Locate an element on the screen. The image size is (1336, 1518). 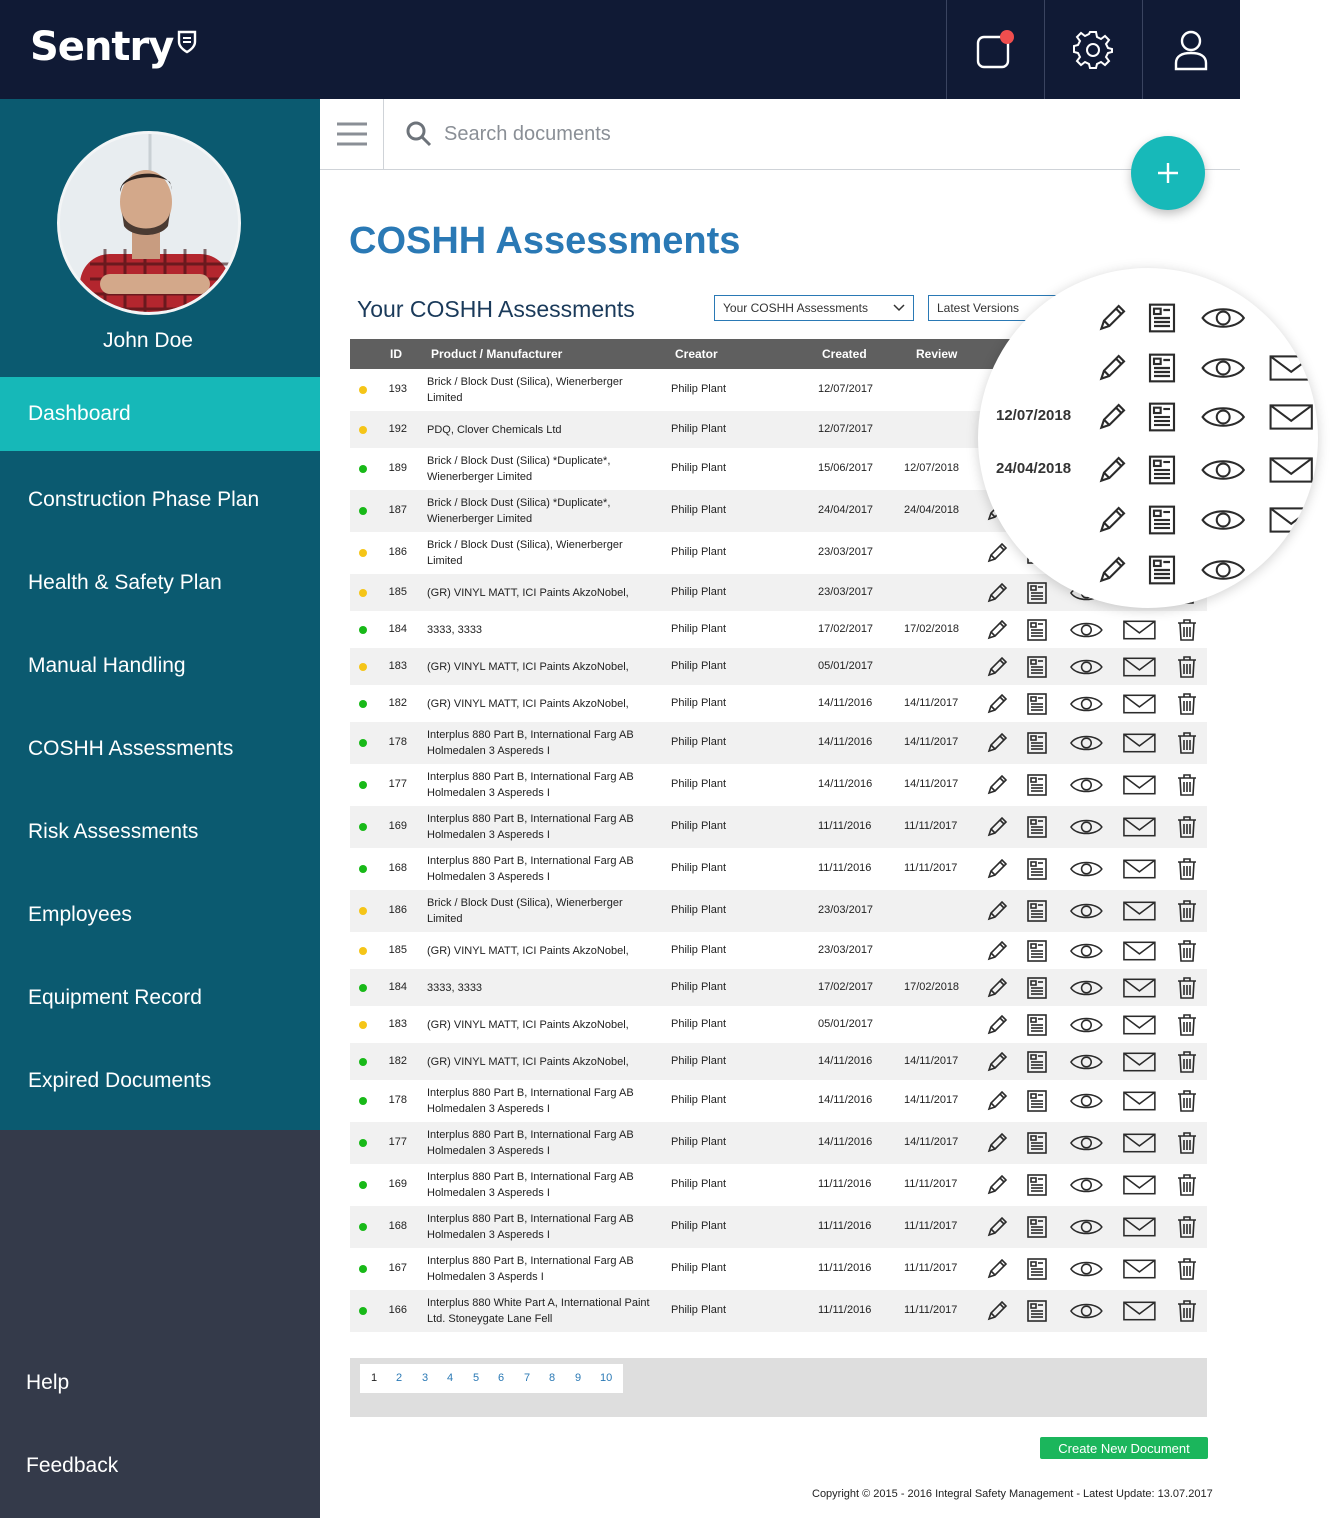
sidebar-item-construction-phase-plan: Construction Phase Plan is located at coordinates (160, 500).